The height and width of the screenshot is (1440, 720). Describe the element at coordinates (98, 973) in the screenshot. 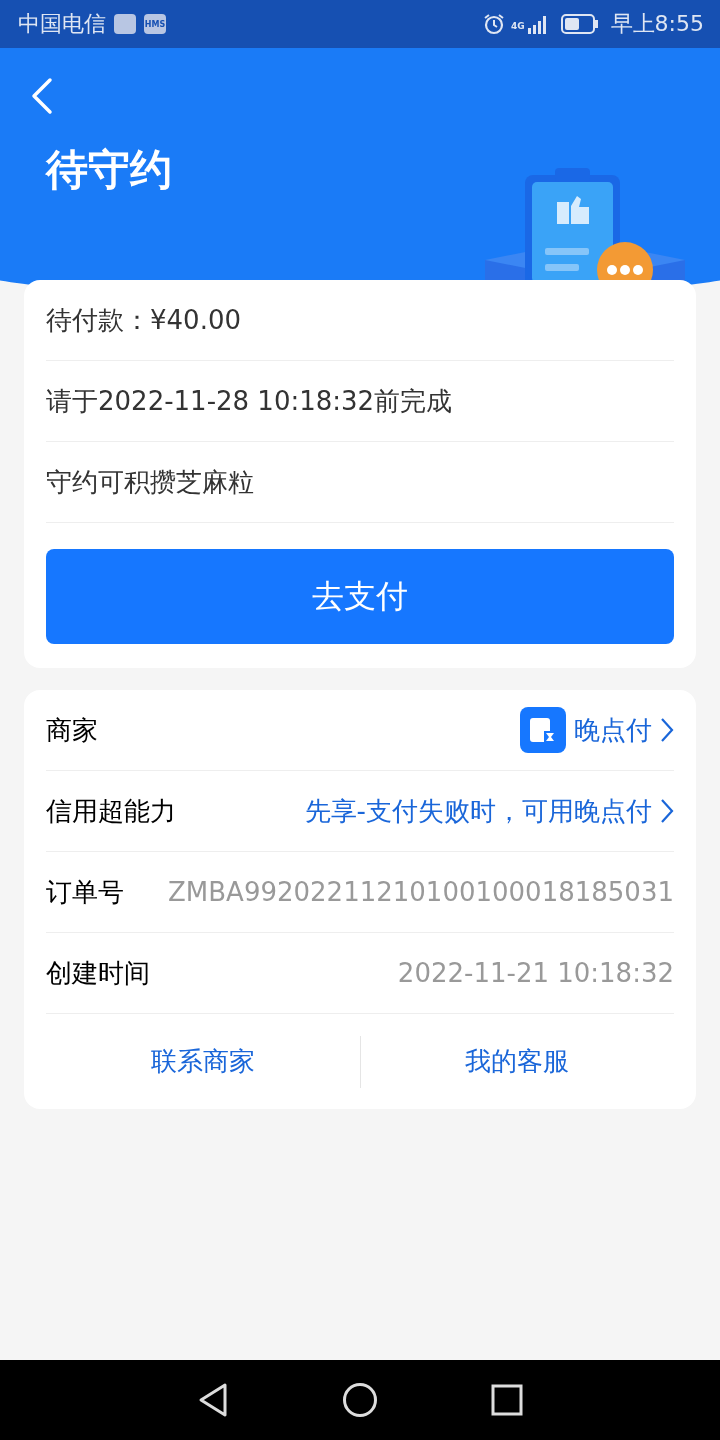

I see `field-label: 创建时间` at that location.